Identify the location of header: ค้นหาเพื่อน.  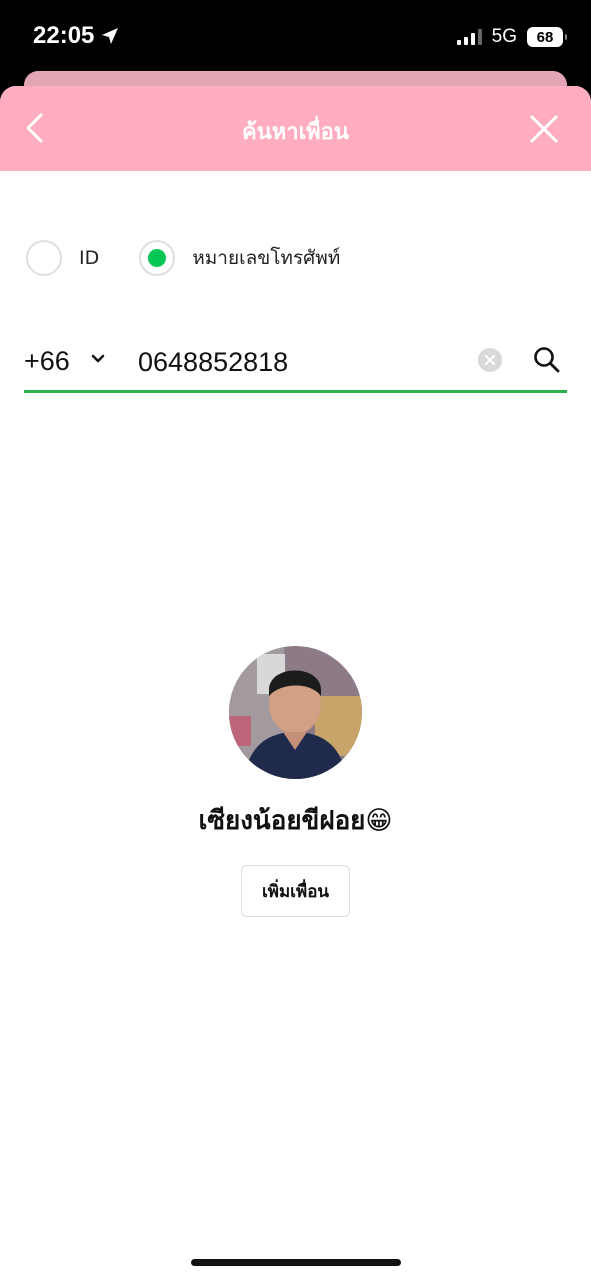
(295, 128).